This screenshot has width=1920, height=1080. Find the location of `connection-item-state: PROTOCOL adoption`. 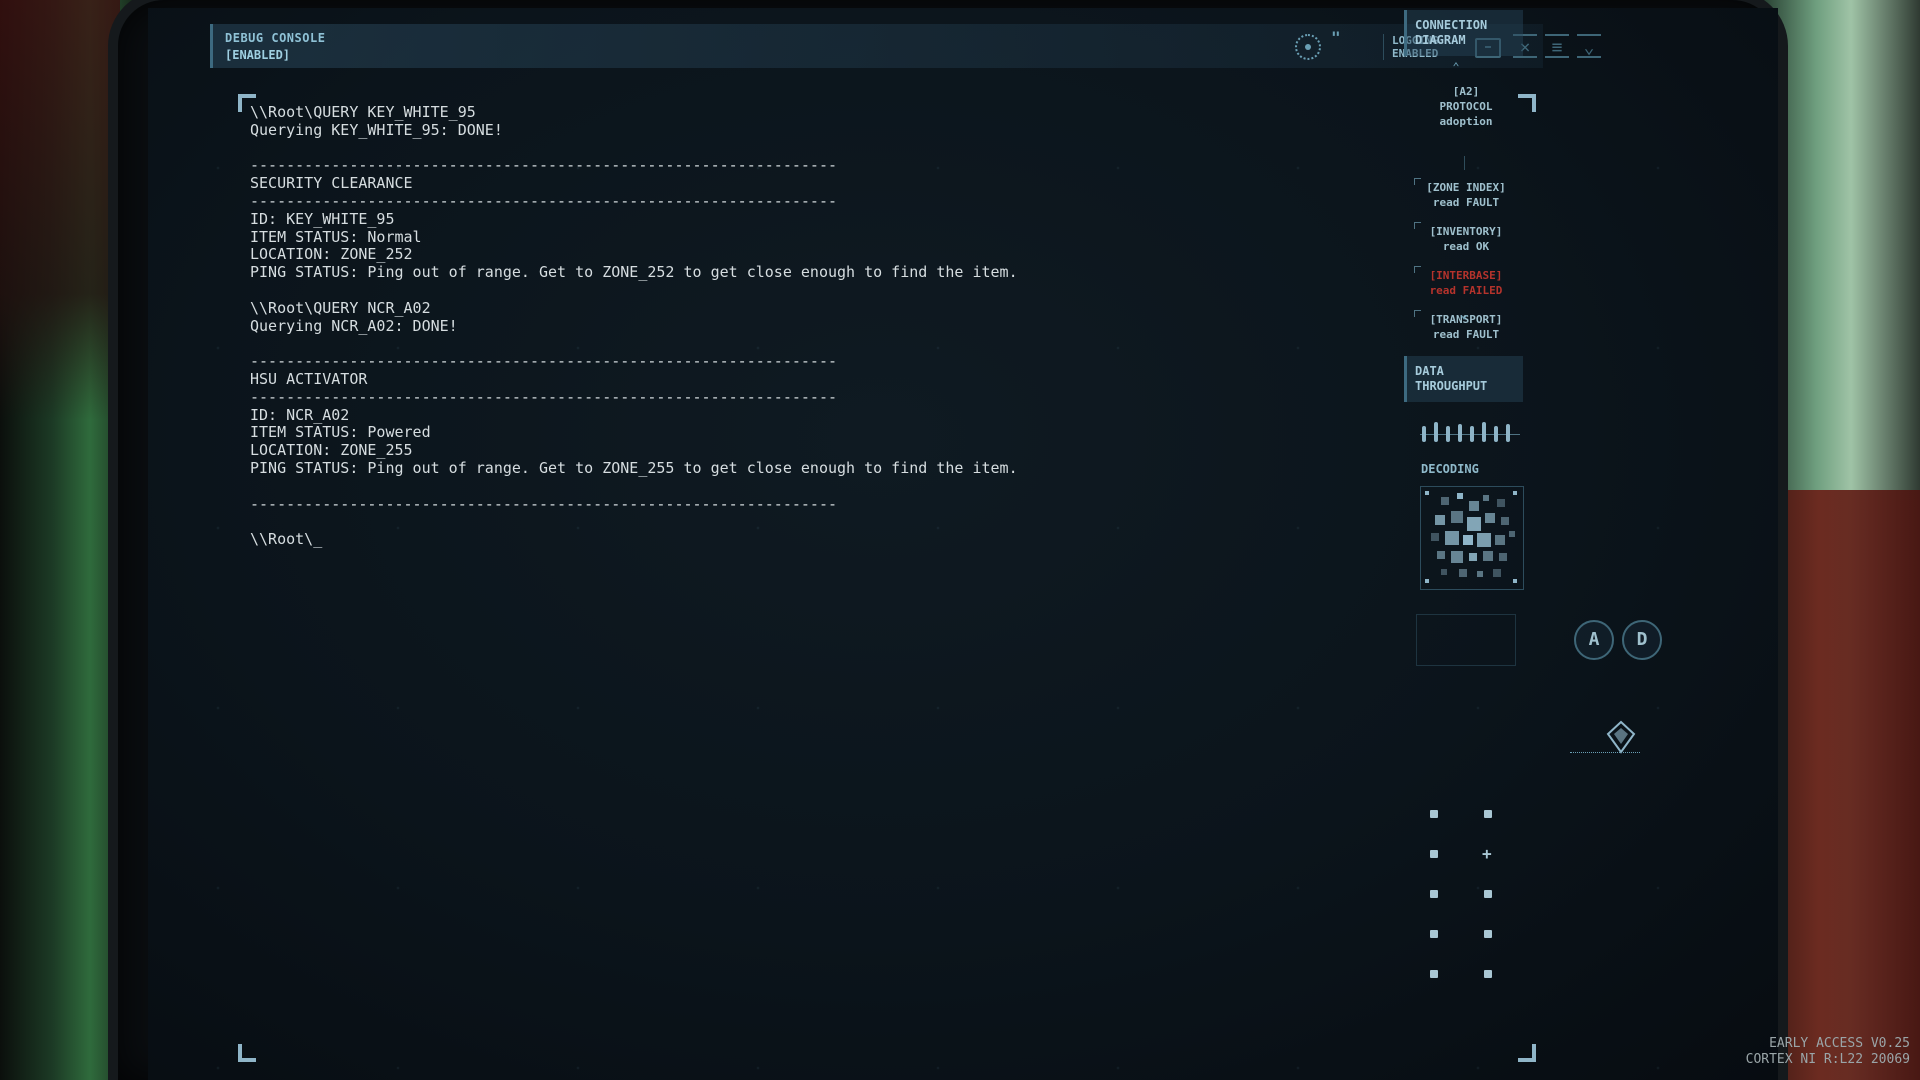

connection-item-state: PROTOCOL adoption is located at coordinates (1466, 114).